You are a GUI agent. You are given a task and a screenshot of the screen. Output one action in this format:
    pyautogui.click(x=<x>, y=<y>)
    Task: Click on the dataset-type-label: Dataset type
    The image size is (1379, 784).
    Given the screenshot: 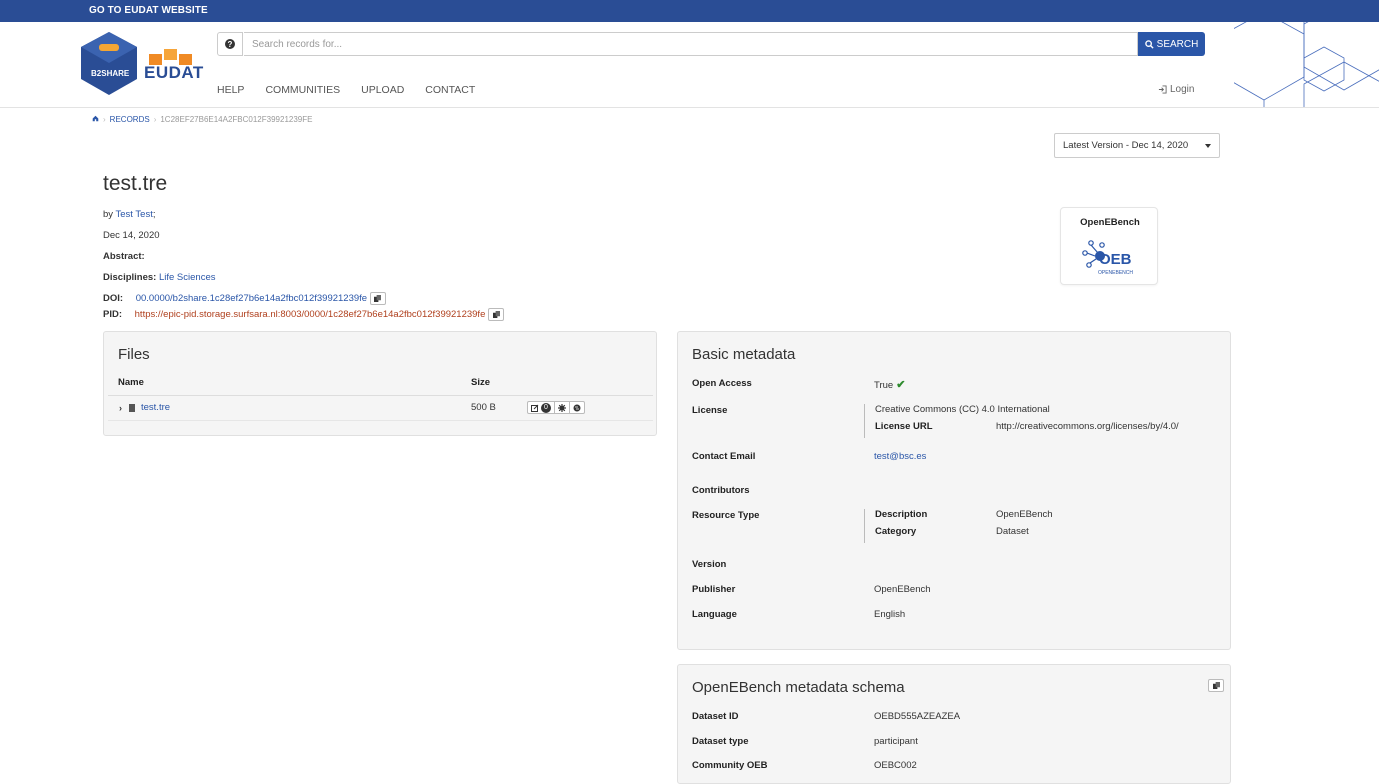 What is the action you would take?
    pyautogui.click(x=720, y=741)
    